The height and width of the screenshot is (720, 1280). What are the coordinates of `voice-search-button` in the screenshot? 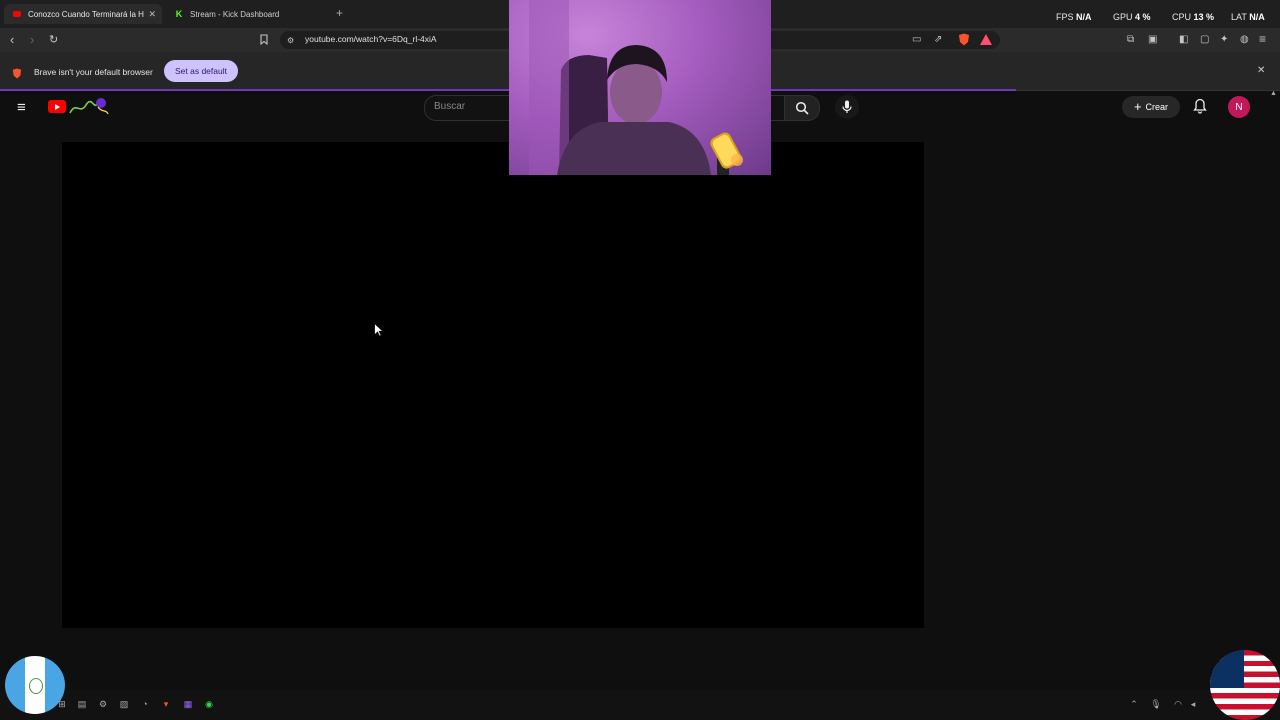 It's located at (847, 107).